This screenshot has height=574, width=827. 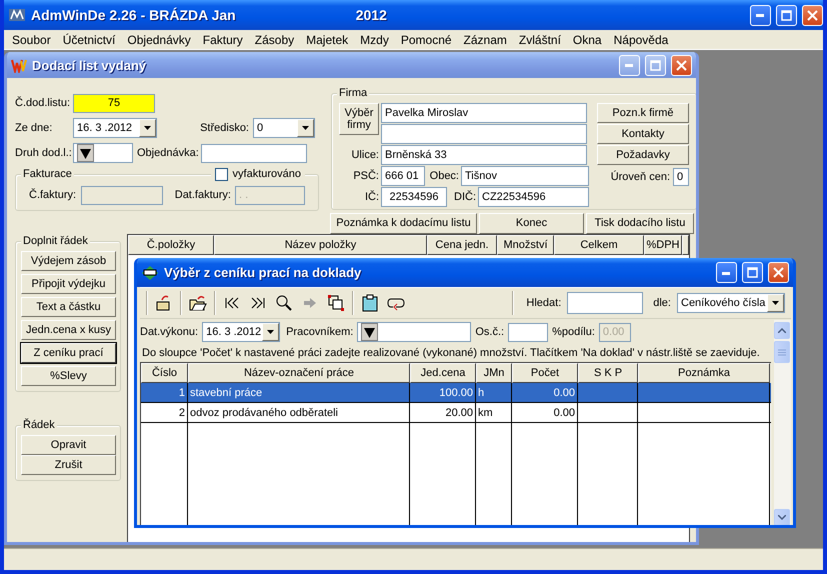 I want to click on column-header: Jed.cena, so click(x=443, y=373).